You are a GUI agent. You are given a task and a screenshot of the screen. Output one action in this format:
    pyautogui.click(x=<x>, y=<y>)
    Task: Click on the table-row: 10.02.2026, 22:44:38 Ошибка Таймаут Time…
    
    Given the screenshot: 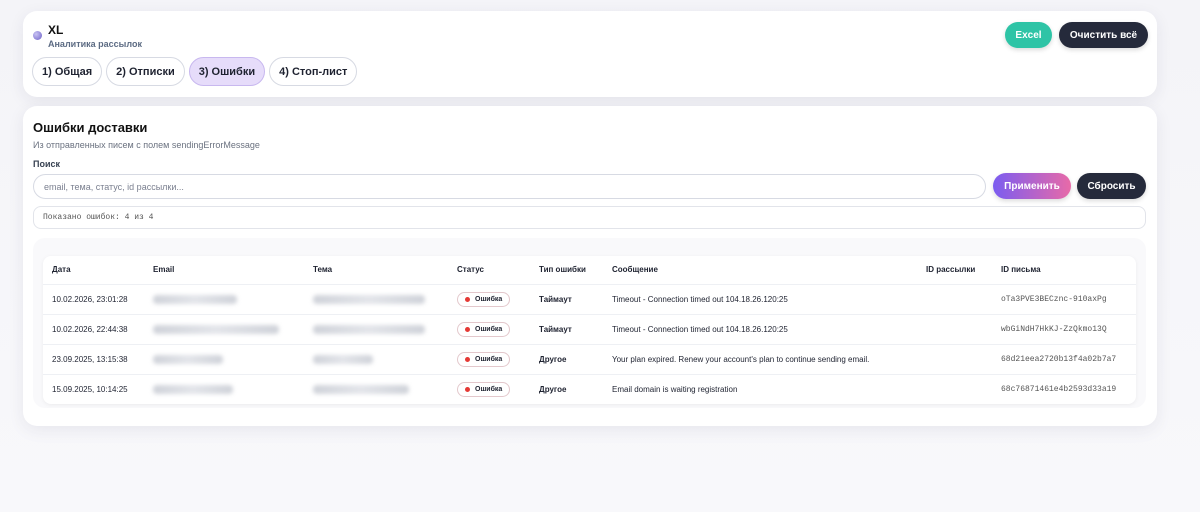 What is the action you would take?
    pyautogui.click(x=589, y=329)
    